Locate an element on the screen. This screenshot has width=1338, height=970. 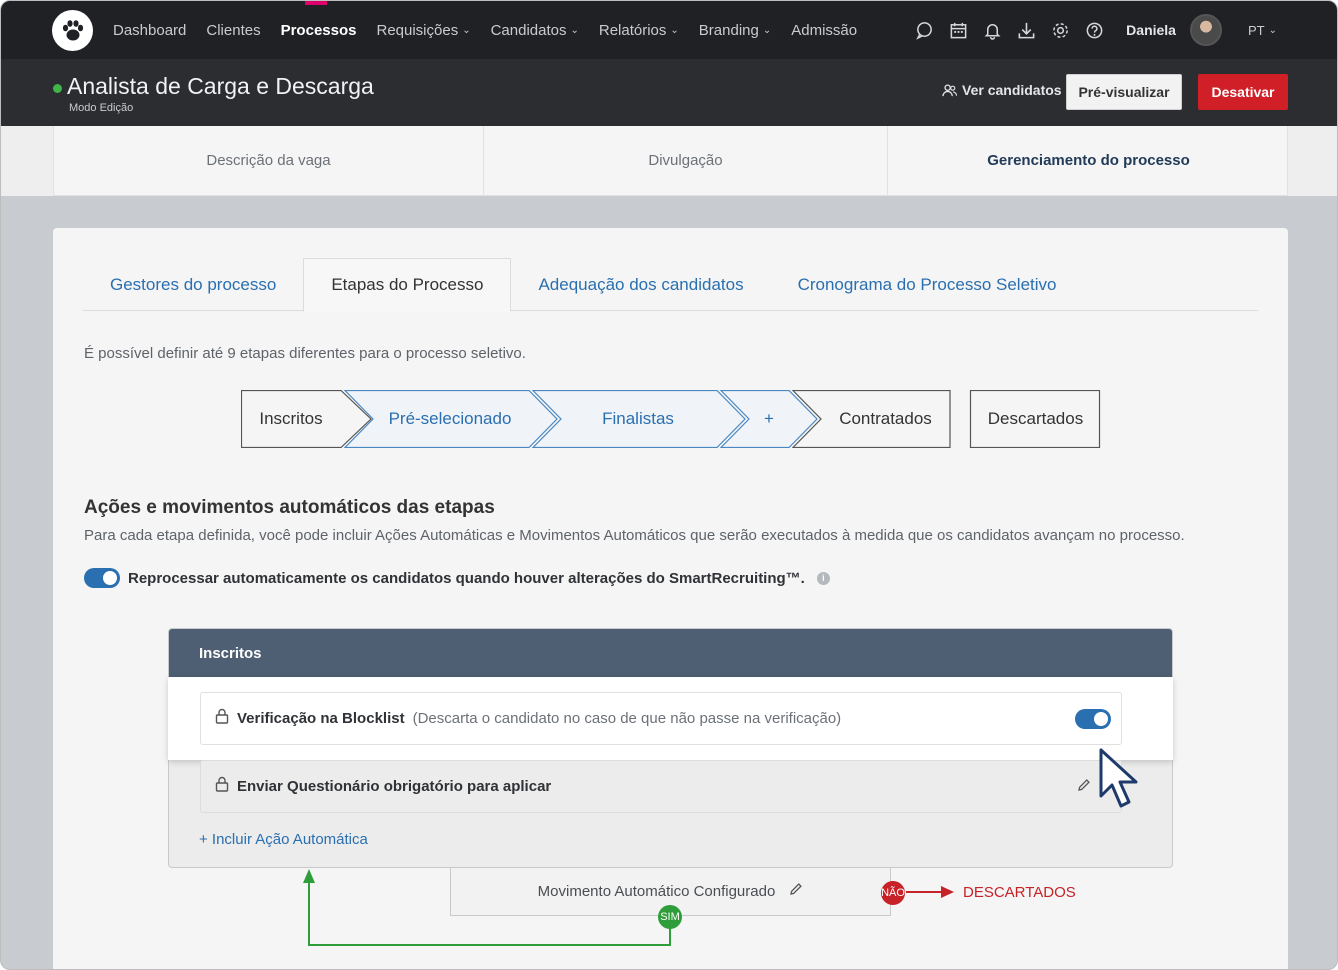
chat-icon is located at coordinates (924, 30).